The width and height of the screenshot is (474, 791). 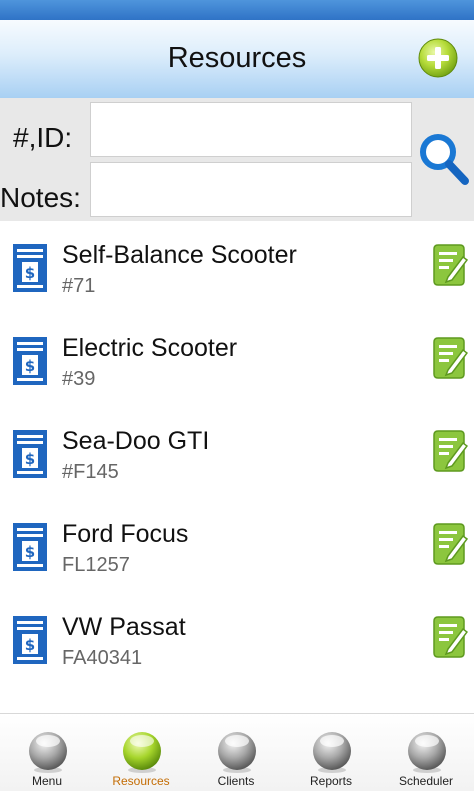 I want to click on resource-row: $ Self-Balance Scooter #71, so click(x=237, y=267).